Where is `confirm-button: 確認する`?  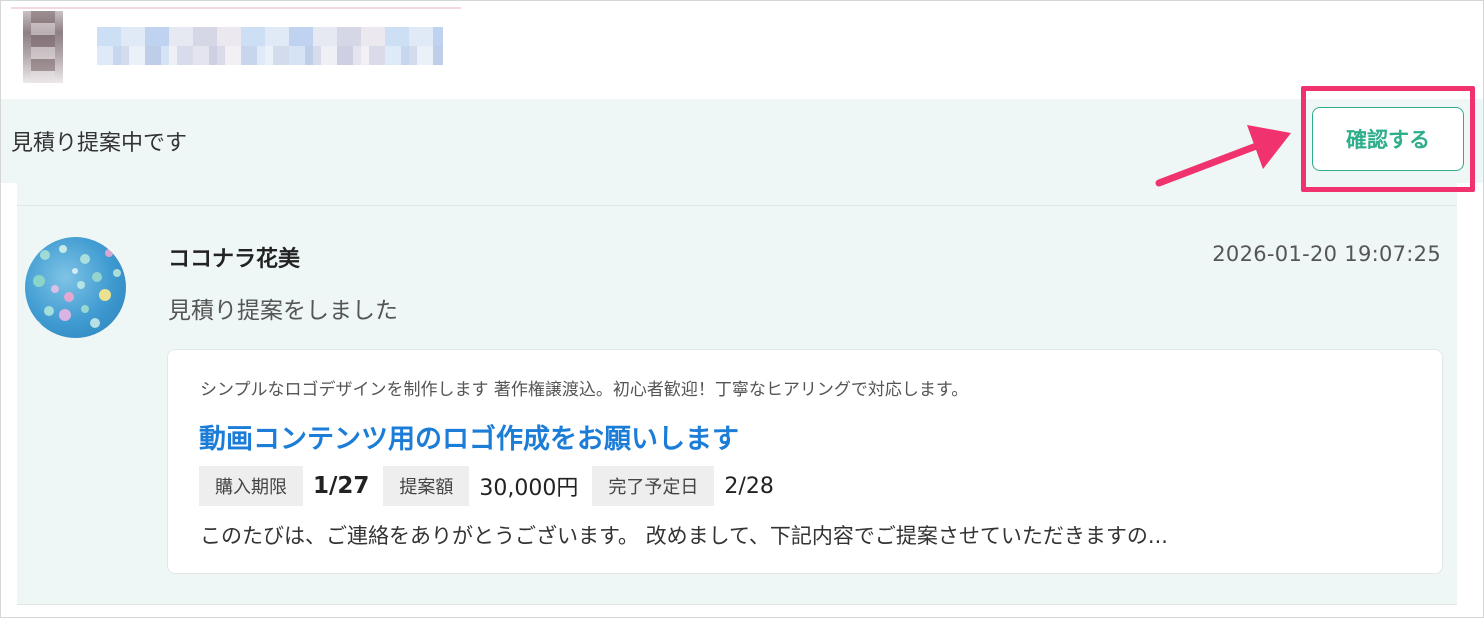
confirm-button: 確認する is located at coordinates (1388, 139).